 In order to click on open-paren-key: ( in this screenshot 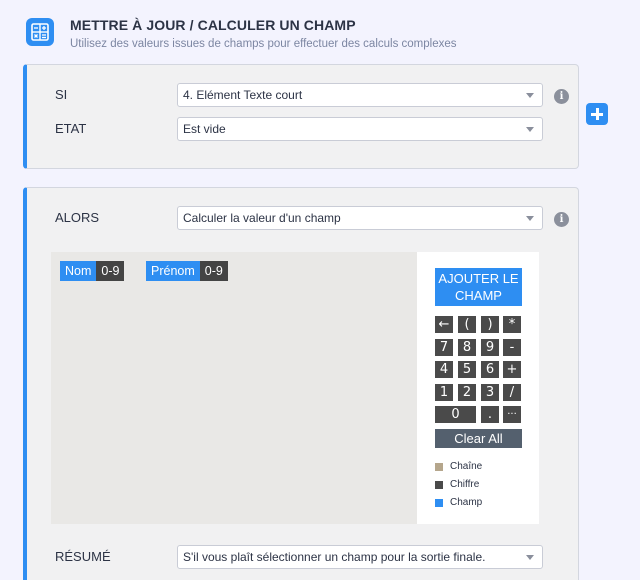, I will do `click(467, 324)`.